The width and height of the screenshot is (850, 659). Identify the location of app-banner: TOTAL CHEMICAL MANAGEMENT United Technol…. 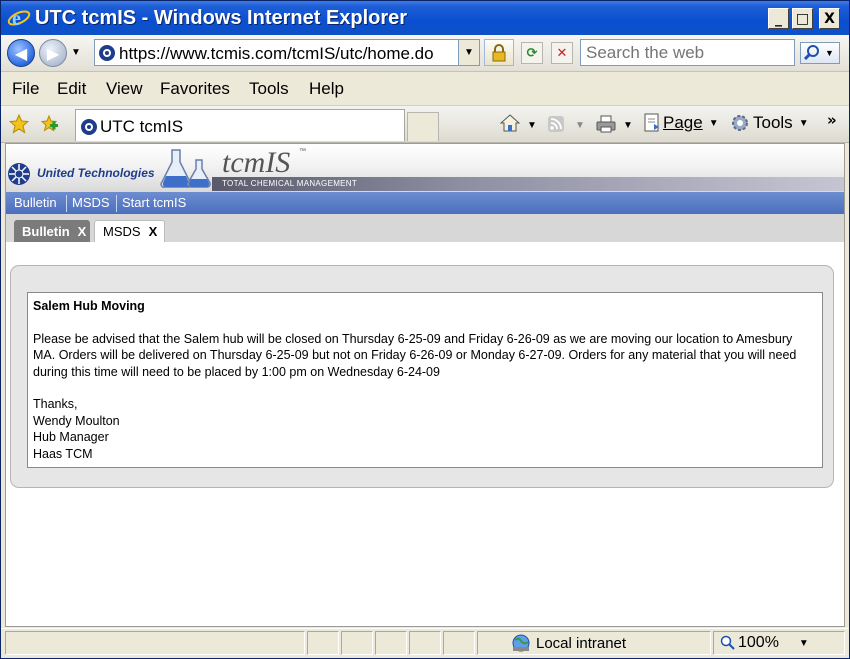
(425, 168).